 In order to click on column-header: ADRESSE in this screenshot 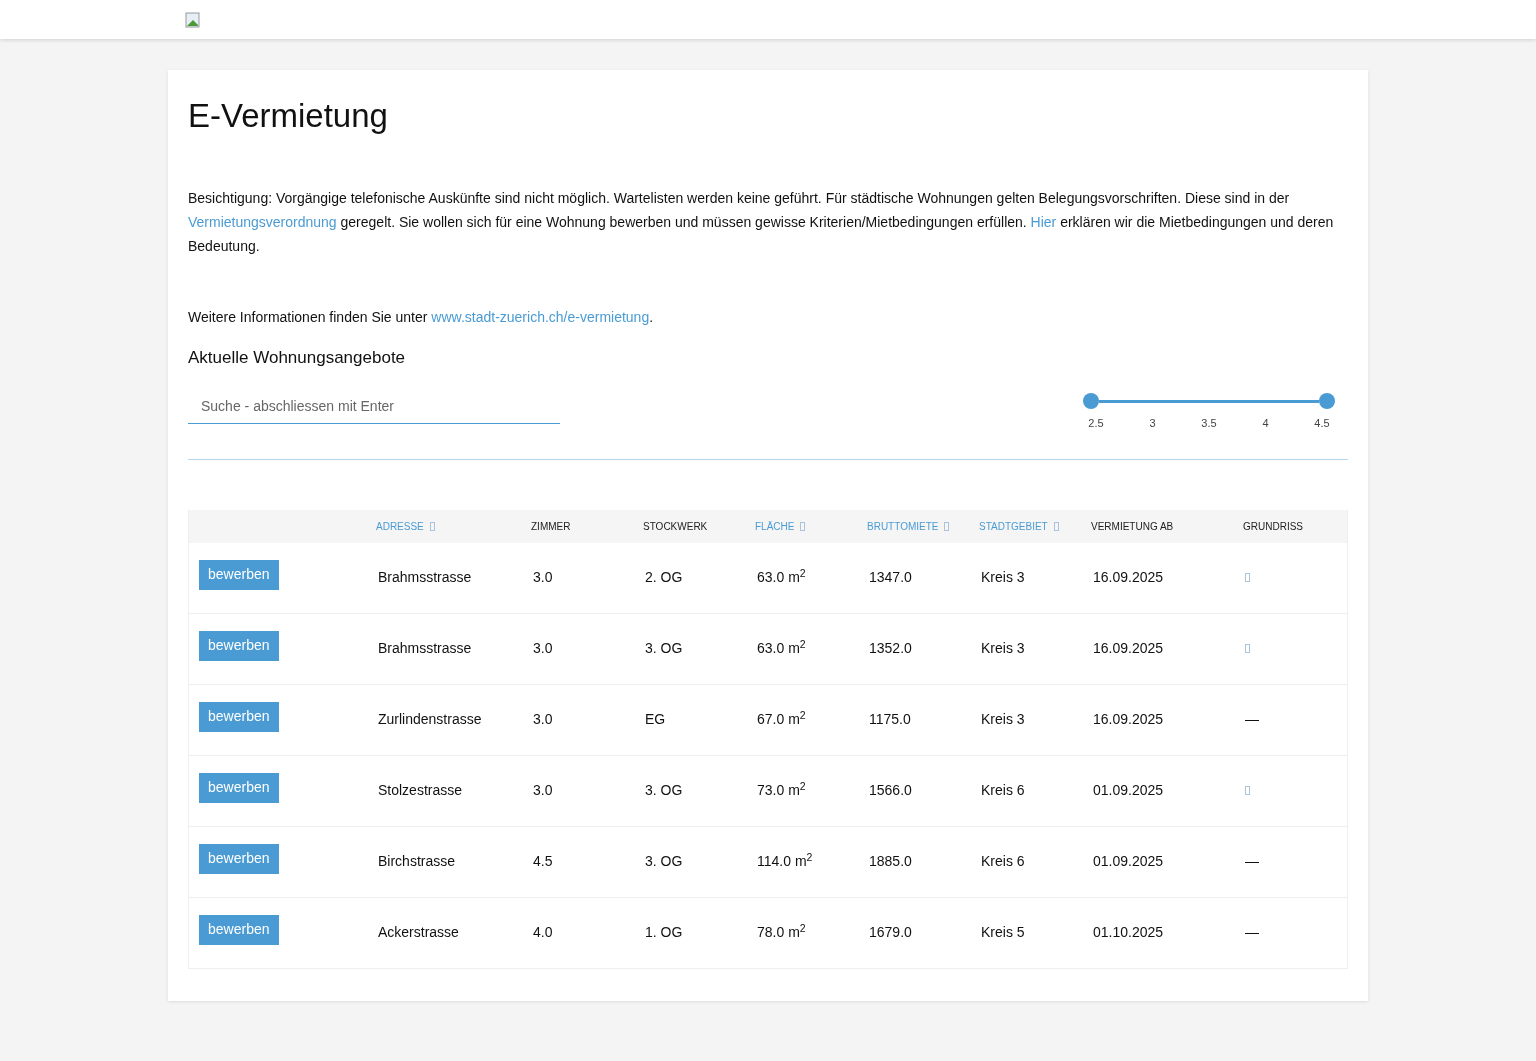, I will do `click(400, 526)`.